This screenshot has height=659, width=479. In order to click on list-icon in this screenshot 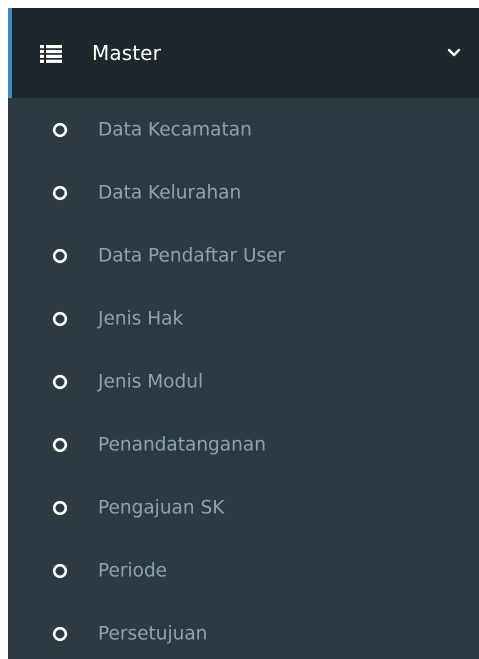, I will do `click(51, 54)`.